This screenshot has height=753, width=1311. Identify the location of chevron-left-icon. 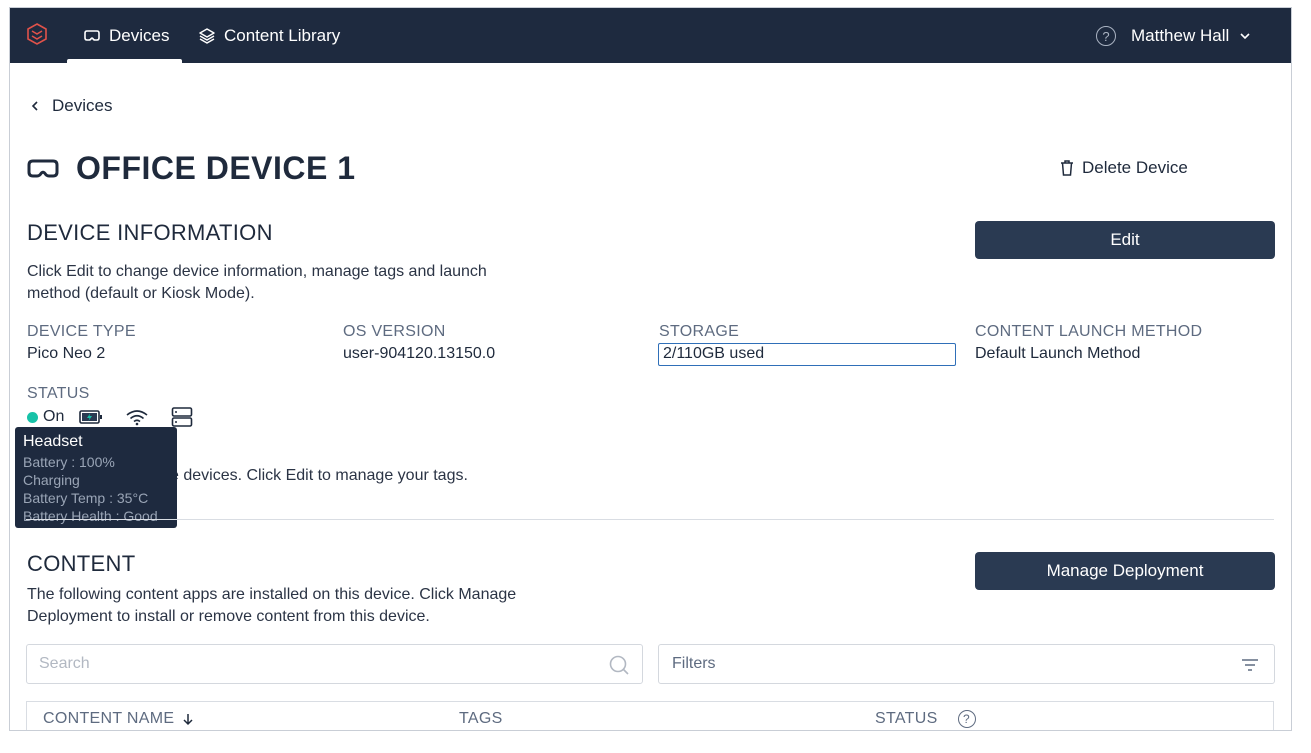
(34, 106).